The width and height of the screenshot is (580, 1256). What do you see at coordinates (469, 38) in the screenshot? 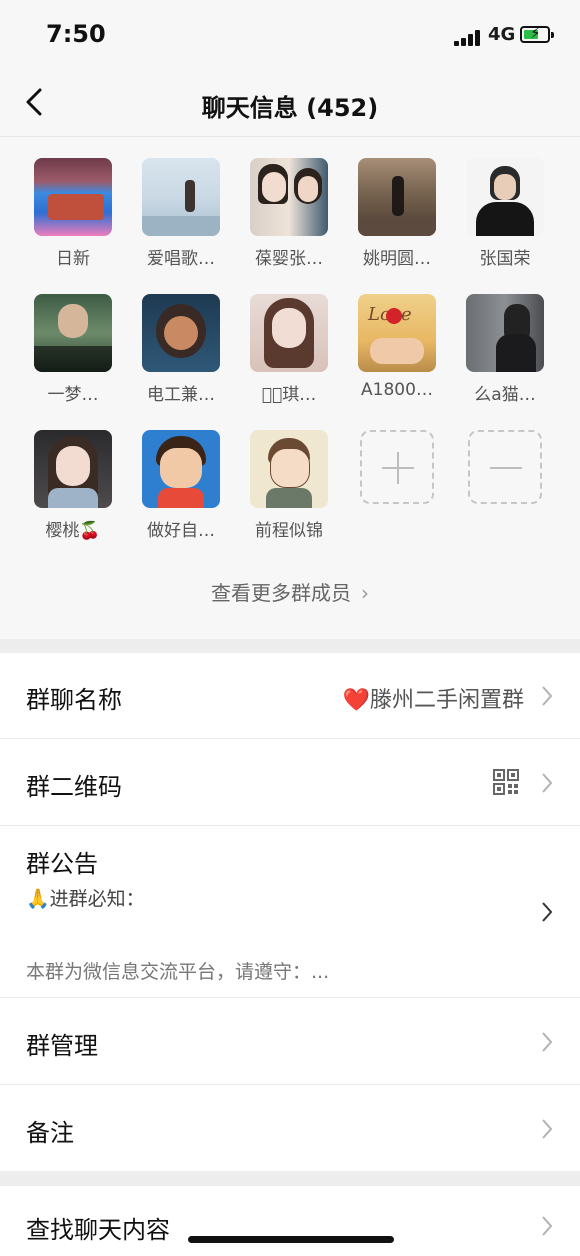
I see `signal-icon` at bounding box center [469, 38].